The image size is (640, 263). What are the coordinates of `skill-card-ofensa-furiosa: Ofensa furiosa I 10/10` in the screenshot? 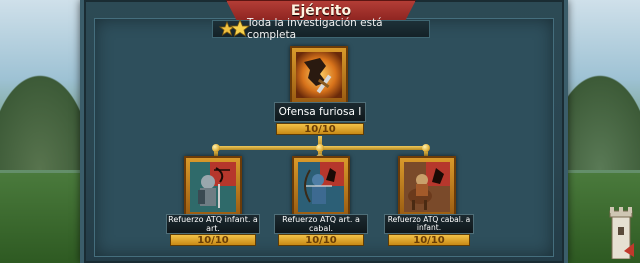 It's located at (320, 92).